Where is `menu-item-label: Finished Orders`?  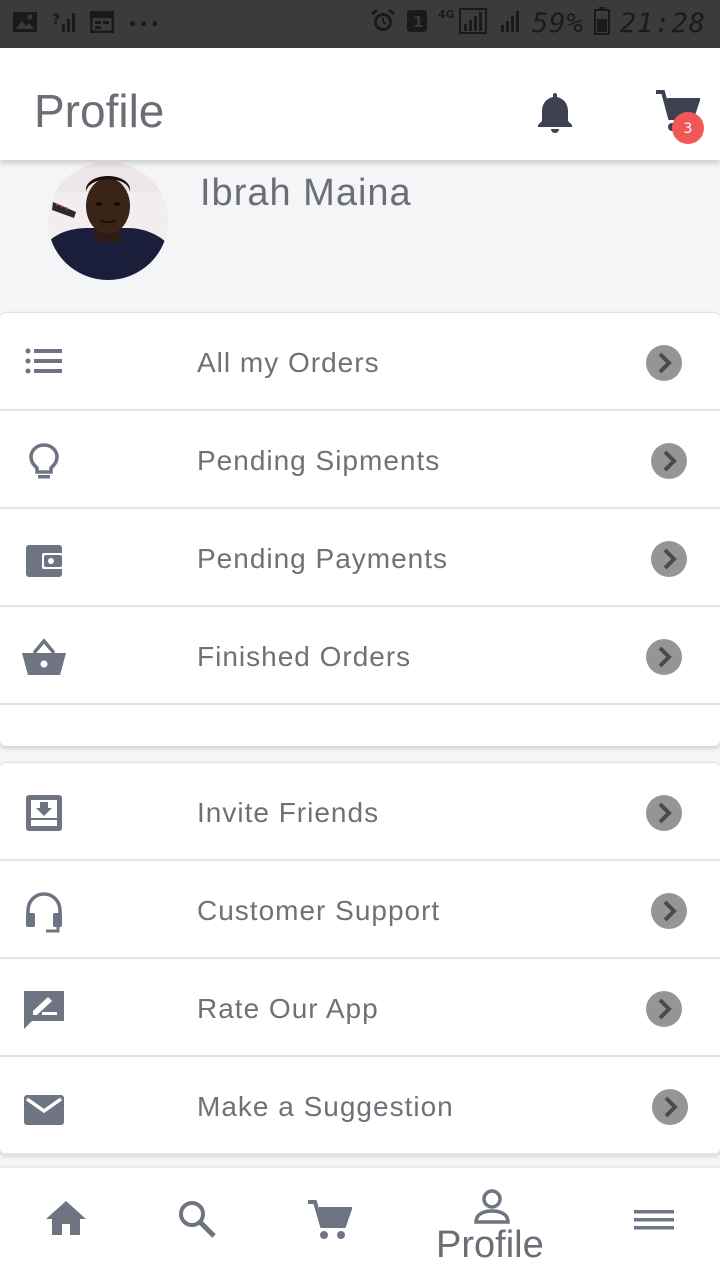
menu-item-label: Finished Orders is located at coordinates (304, 656).